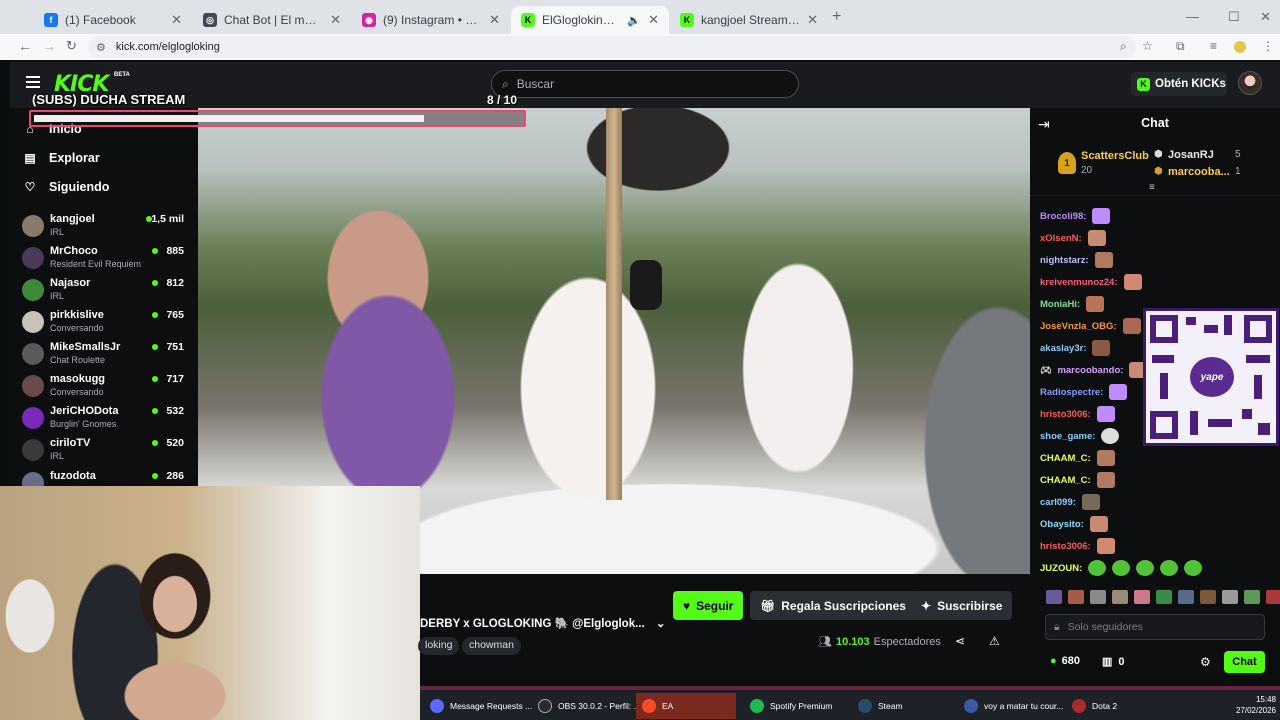 Image resolution: width=1280 pixels, height=720 pixels. What do you see at coordinates (439, 646) in the screenshot?
I see `stream-tag: loking` at bounding box center [439, 646].